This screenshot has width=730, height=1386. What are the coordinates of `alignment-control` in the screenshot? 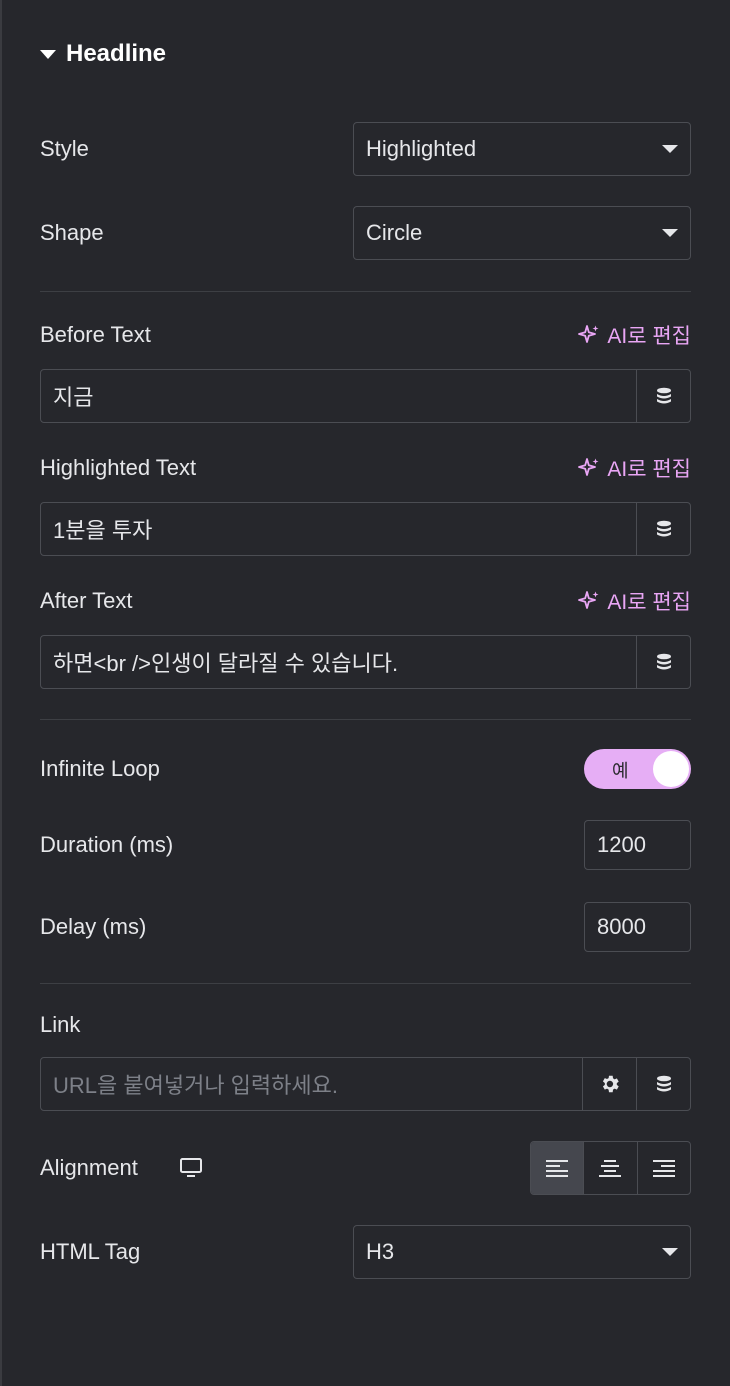 It's located at (610, 1168).